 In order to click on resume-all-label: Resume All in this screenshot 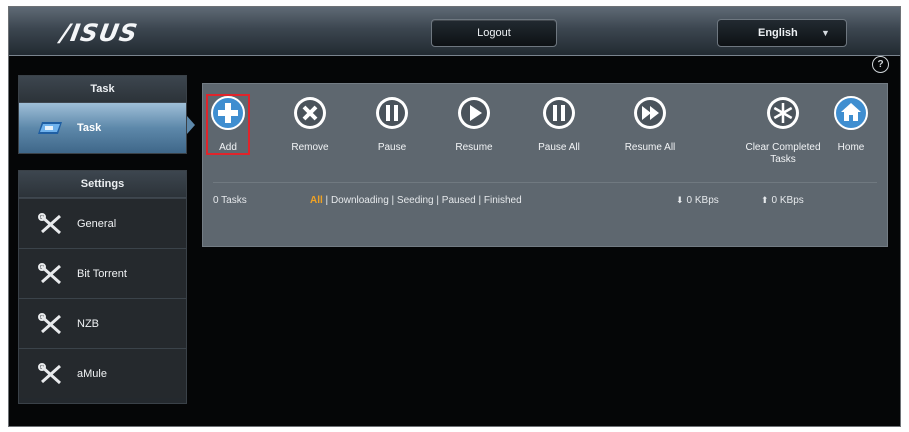, I will do `click(650, 147)`.